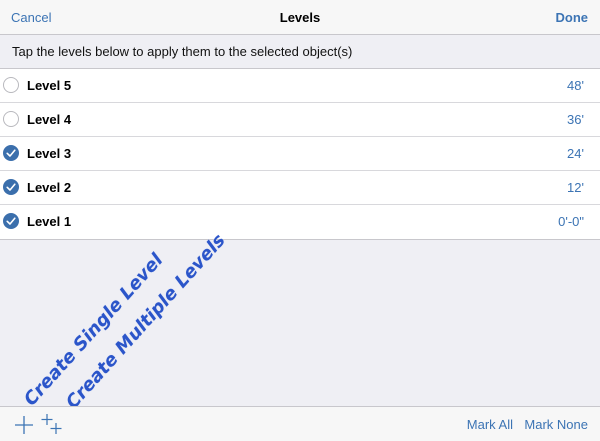 The image size is (600, 441). I want to click on level-row: Level 1 0'-0", so click(300, 222).